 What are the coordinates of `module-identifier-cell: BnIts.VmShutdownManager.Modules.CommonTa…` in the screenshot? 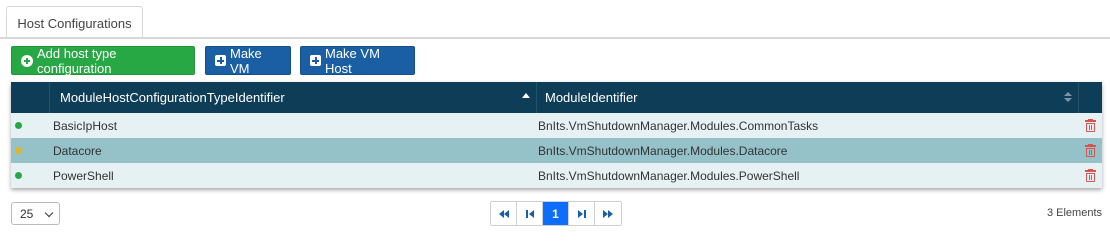 It's located at (678, 125).